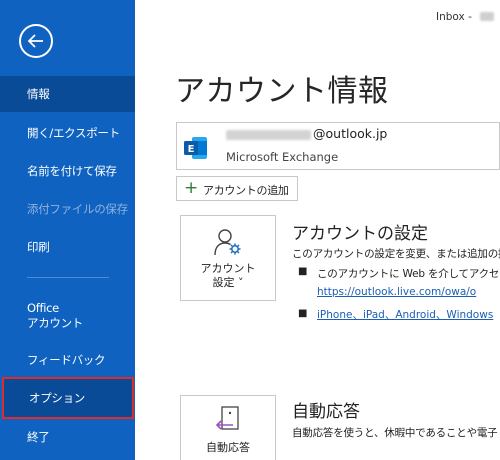 This screenshot has height=460, width=500. I want to click on nav-item-open-export-label: 開く/エクスポート, so click(73, 133).